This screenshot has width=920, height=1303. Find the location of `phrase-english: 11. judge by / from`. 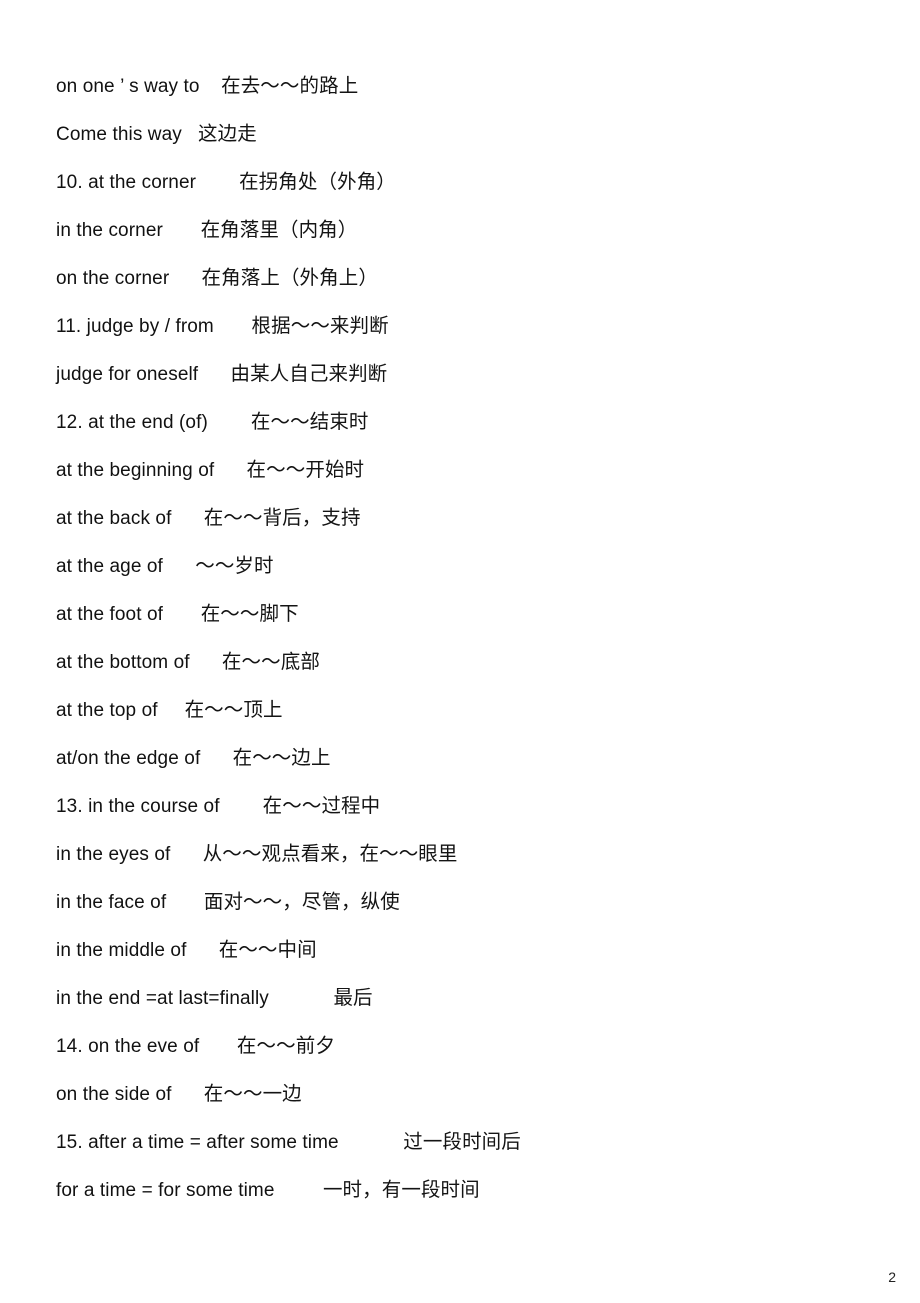

phrase-english: 11. judge by / from is located at coordinates (135, 326).